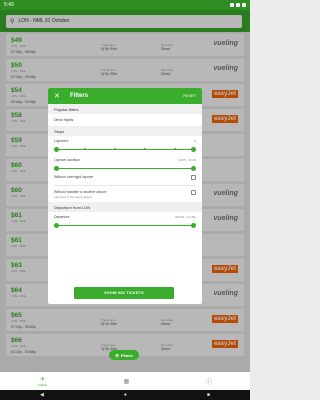  I want to click on filters-fab-label: Filters, so click(126, 355).